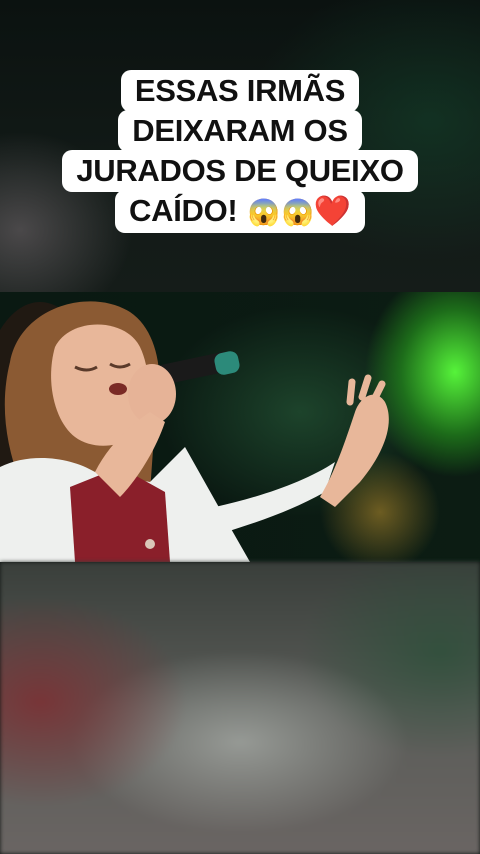  What do you see at coordinates (183, 210) in the screenshot?
I see `caption-line-4-text: CAÍDO!` at bounding box center [183, 210].